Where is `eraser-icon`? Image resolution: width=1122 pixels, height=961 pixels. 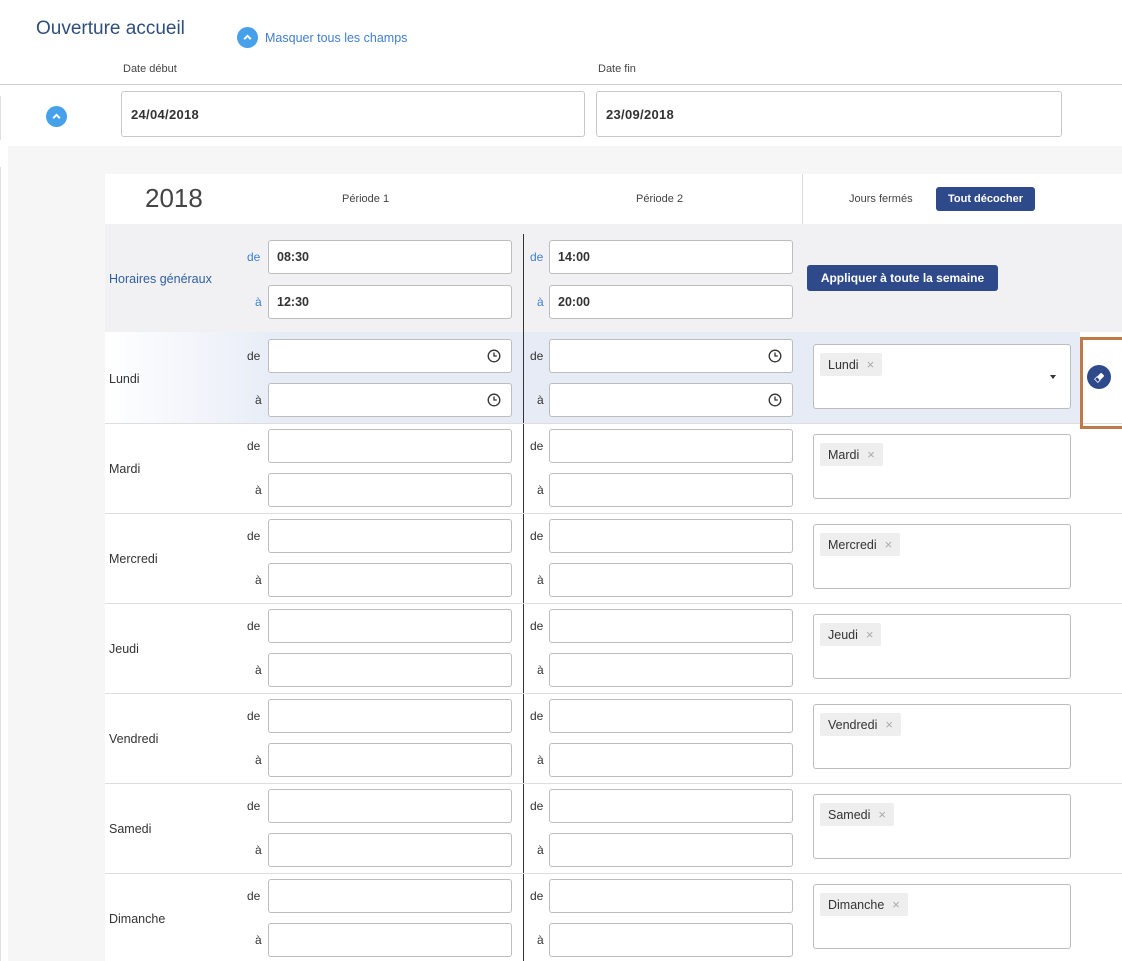 eraser-icon is located at coordinates (1098, 377).